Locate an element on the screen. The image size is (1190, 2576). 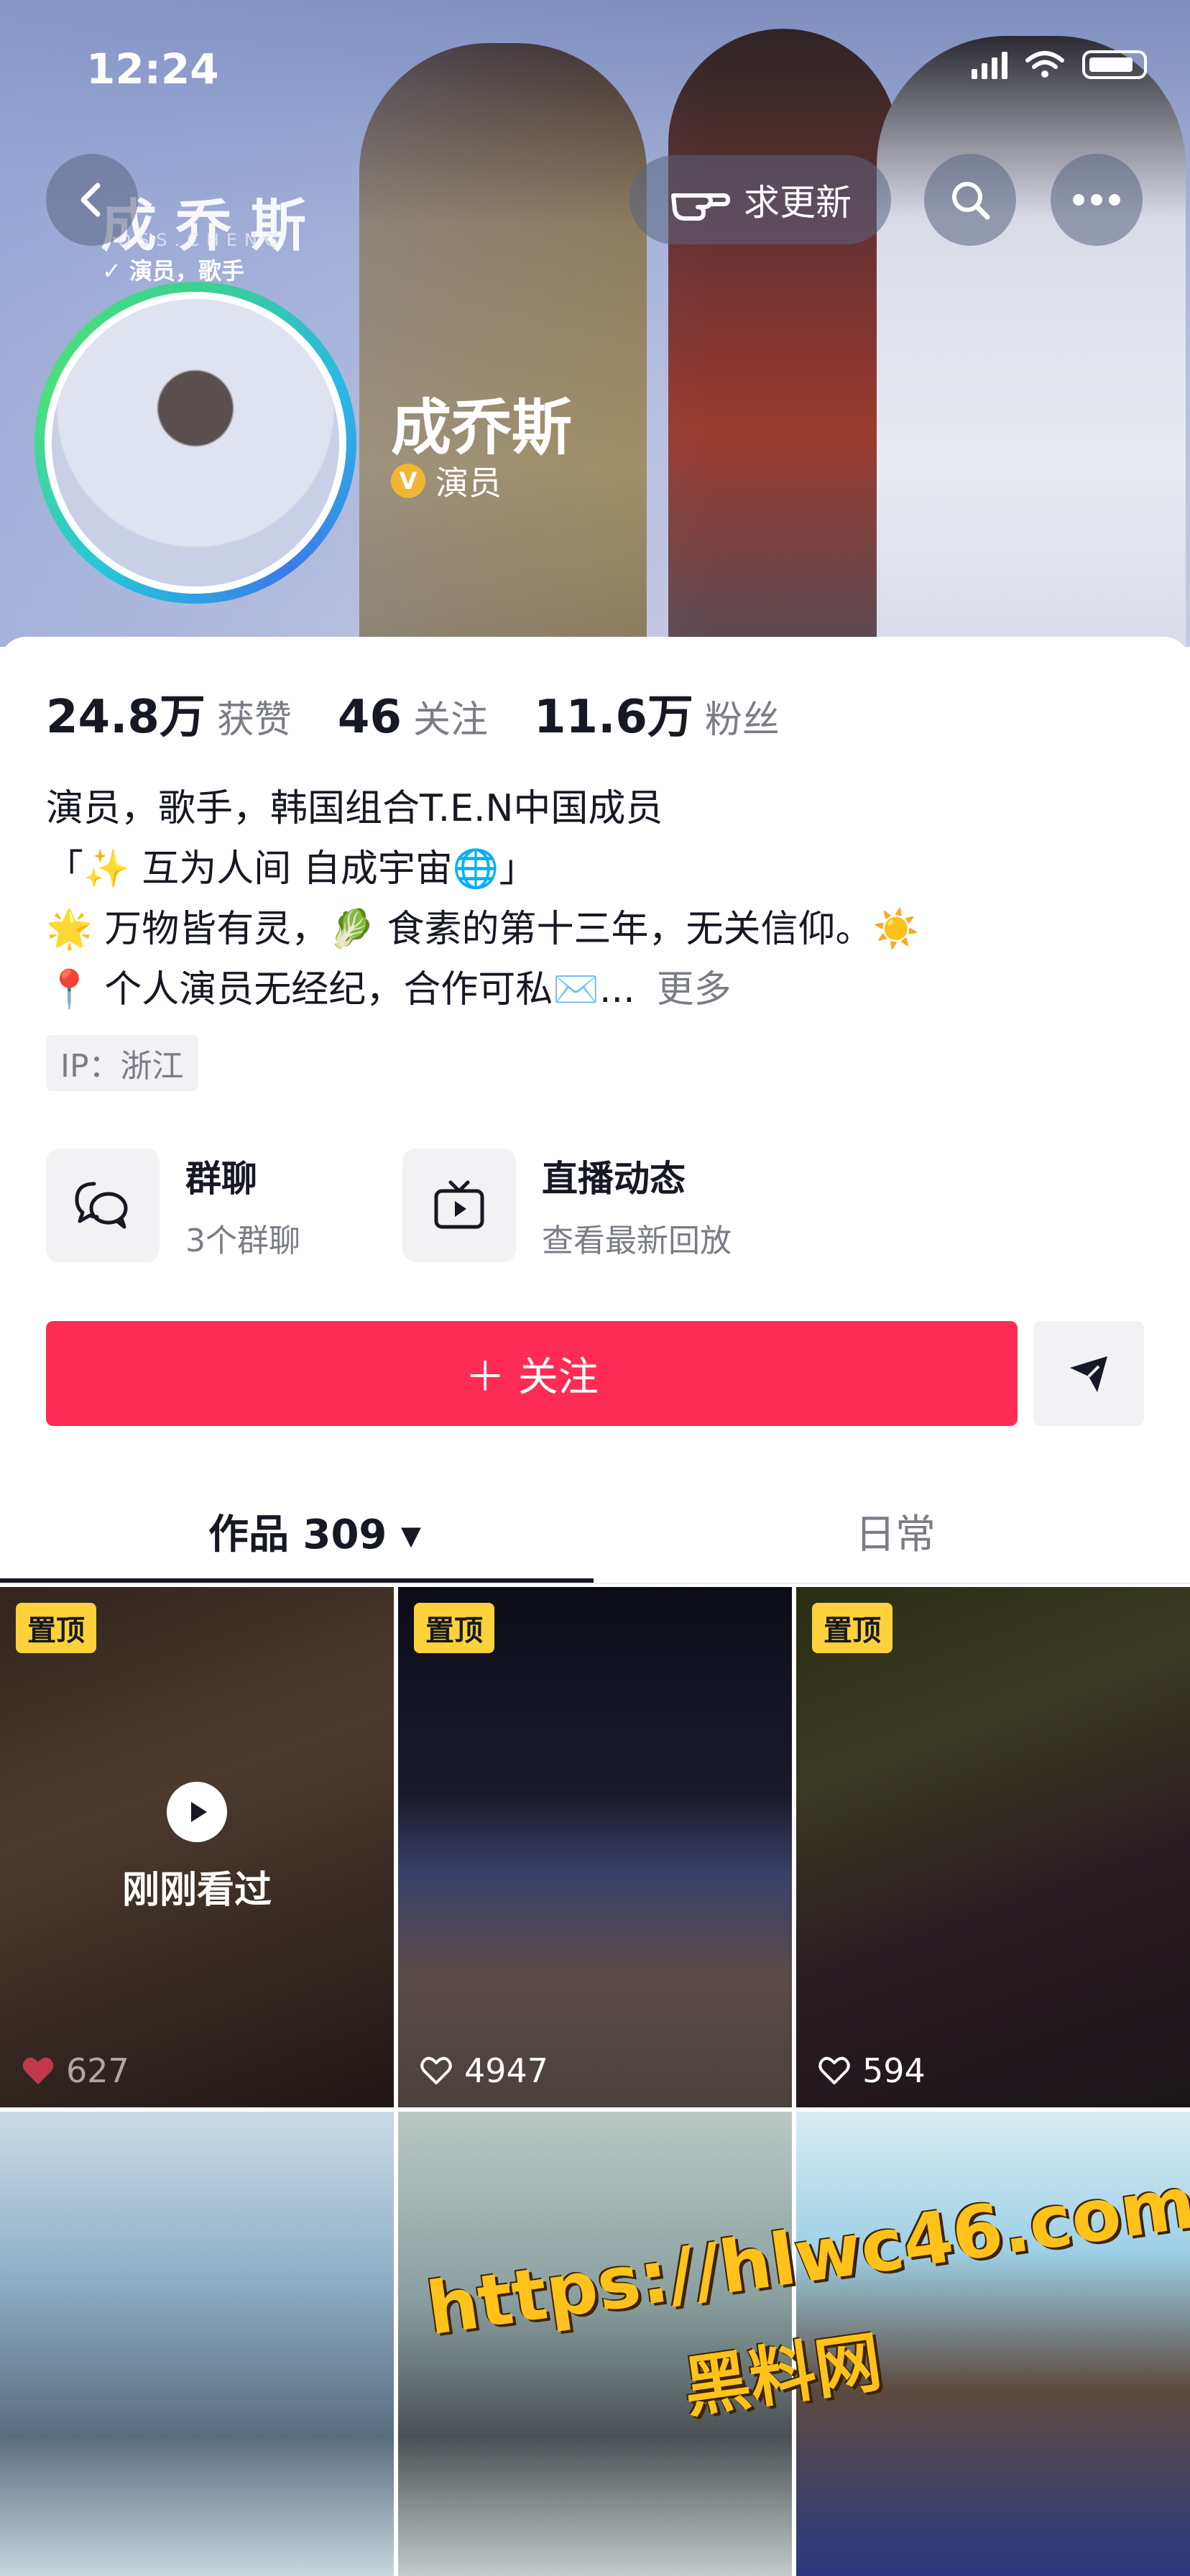
video-likes-count: 4947 is located at coordinates (506, 2070).